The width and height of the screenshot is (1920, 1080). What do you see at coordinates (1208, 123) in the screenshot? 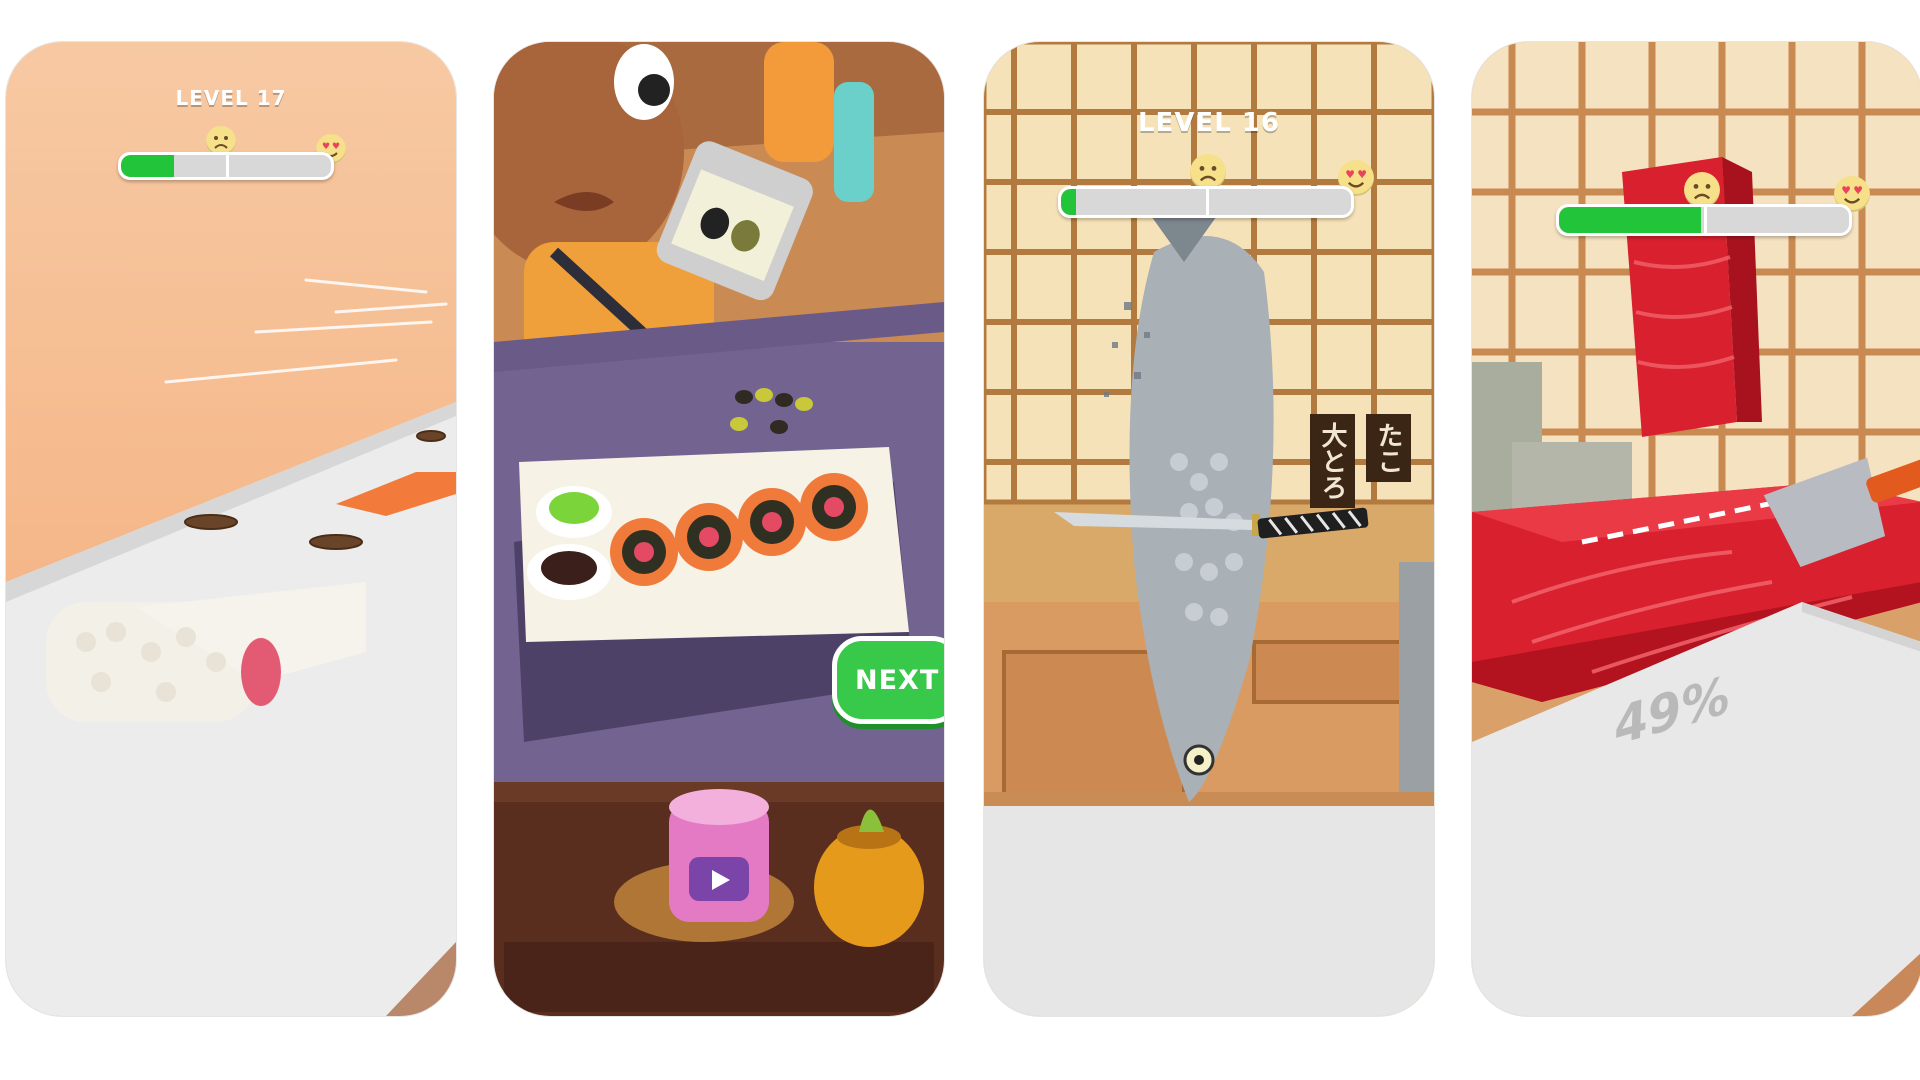
I see `level-label: LEVEL 16` at bounding box center [1208, 123].